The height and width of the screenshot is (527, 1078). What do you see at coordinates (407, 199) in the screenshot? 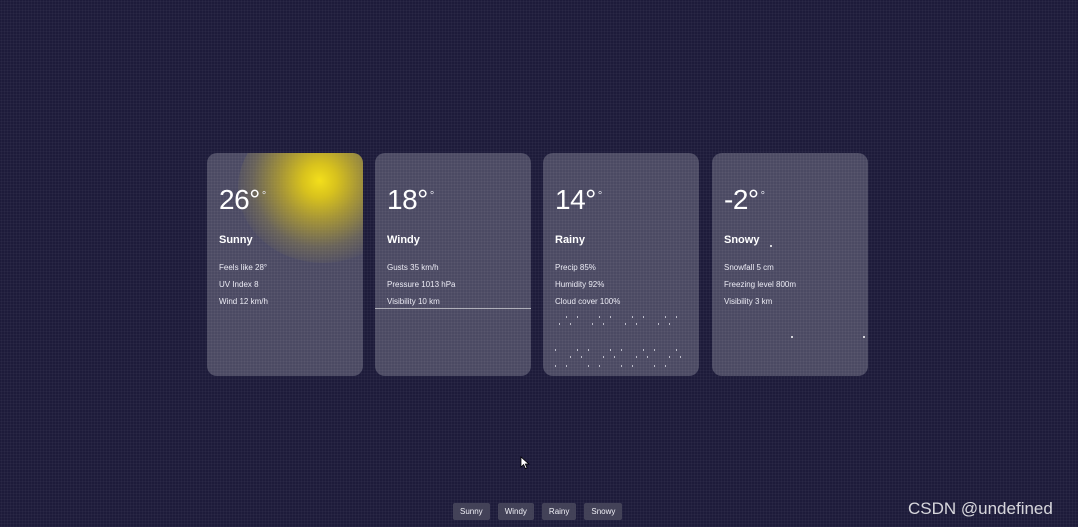
I see `temperature-value: 18°` at bounding box center [407, 199].